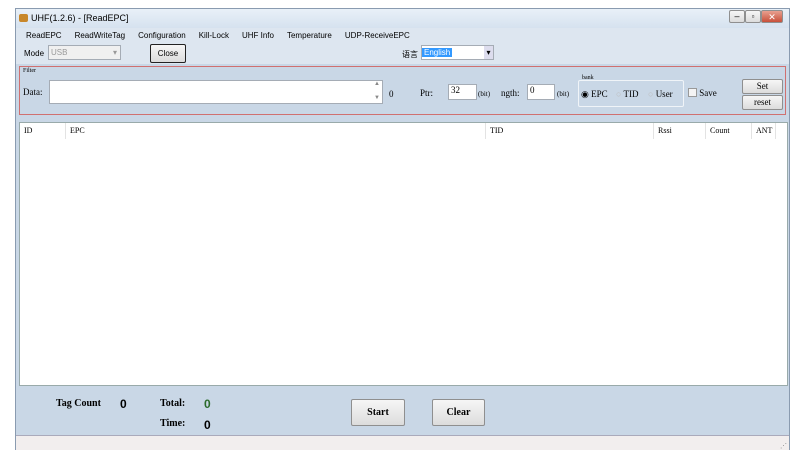 The width and height of the screenshot is (808, 461). Describe the element at coordinates (570, 131) in the screenshot. I see `column-tid: TID` at that location.